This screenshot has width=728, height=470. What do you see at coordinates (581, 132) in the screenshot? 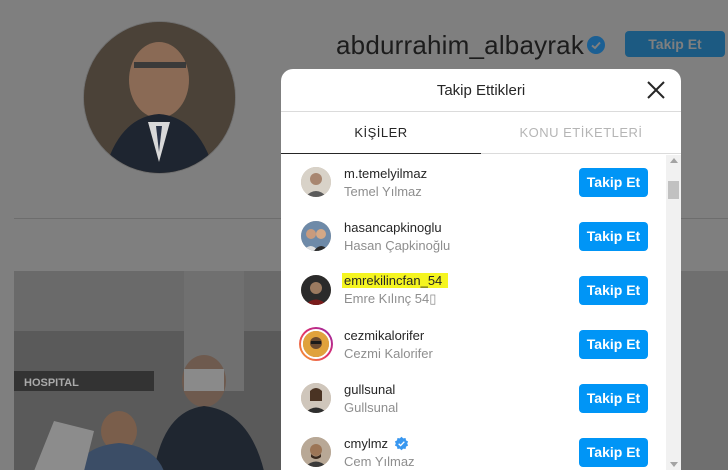
I see `tab-hashtags: KONU ETİKETLERİ` at bounding box center [581, 132].